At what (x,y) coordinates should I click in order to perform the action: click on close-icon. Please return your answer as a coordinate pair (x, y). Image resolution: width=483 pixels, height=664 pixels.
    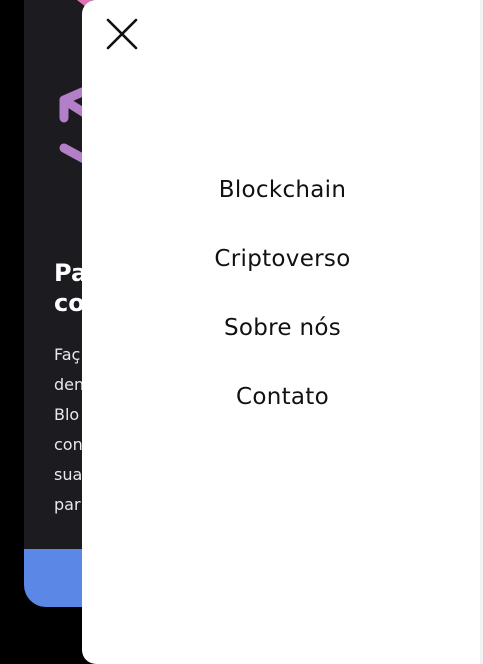
    Looking at the image, I should click on (122, 34).